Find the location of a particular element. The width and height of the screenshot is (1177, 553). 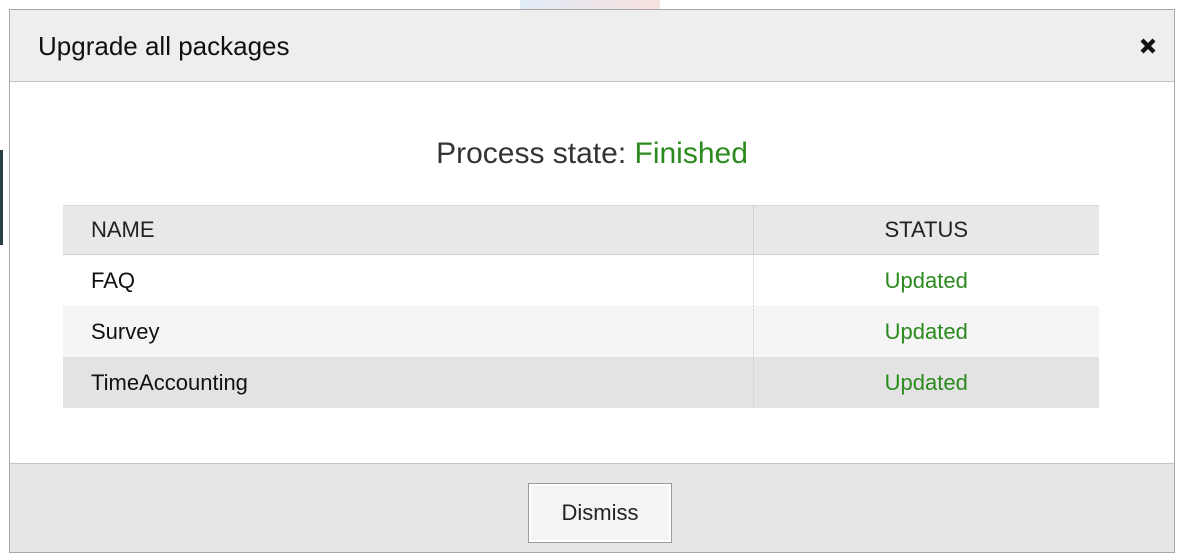

dialog-header: Upgrade all packages is located at coordinates (592, 46).